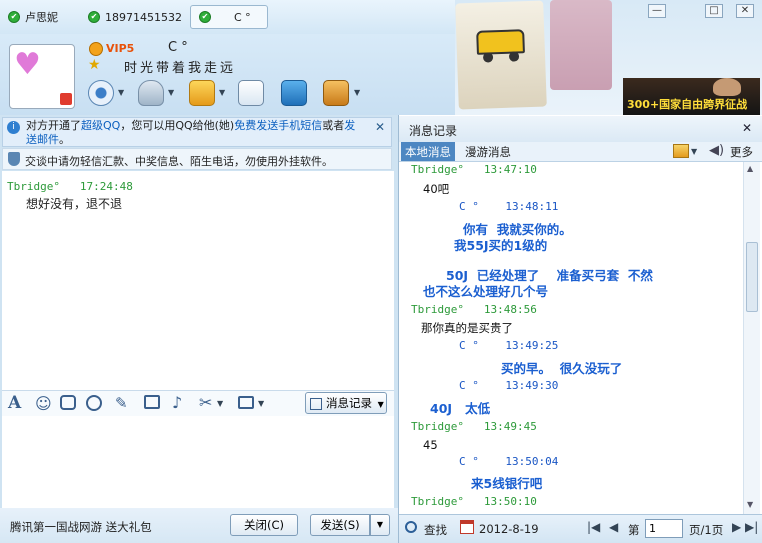 This screenshot has height=543, width=762. I want to click on voice-call-icon, so click(151, 93).